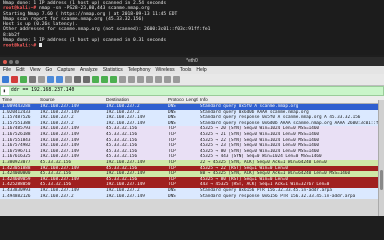  I want to click on column-header-length: Length, so click(191, 99).